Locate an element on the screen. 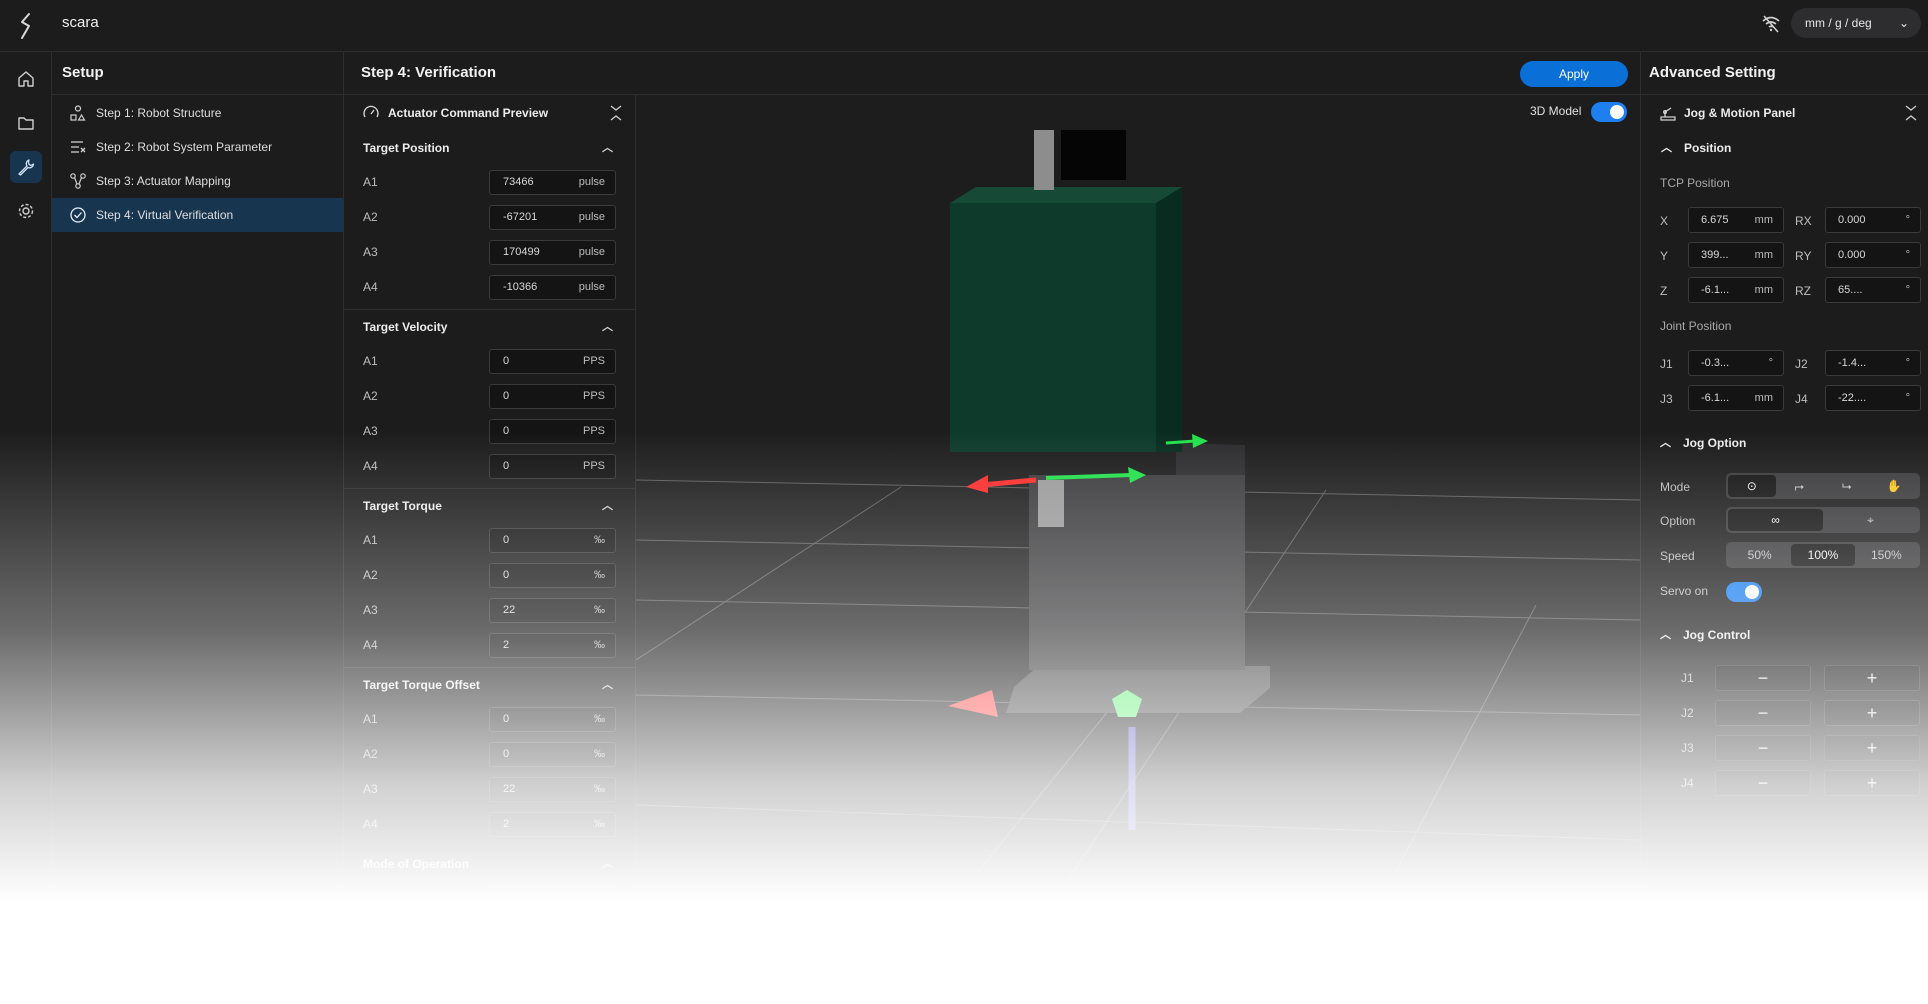 Image resolution: width=1928 pixels, height=1004 pixels. value-field: -67201 pulse is located at coordinates (552, 217).